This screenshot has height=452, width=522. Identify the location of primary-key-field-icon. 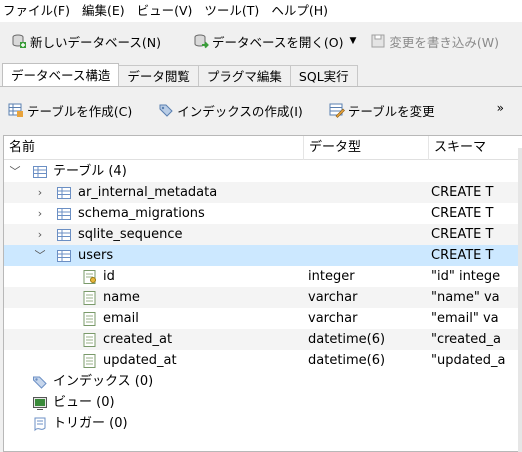
(90, 277).